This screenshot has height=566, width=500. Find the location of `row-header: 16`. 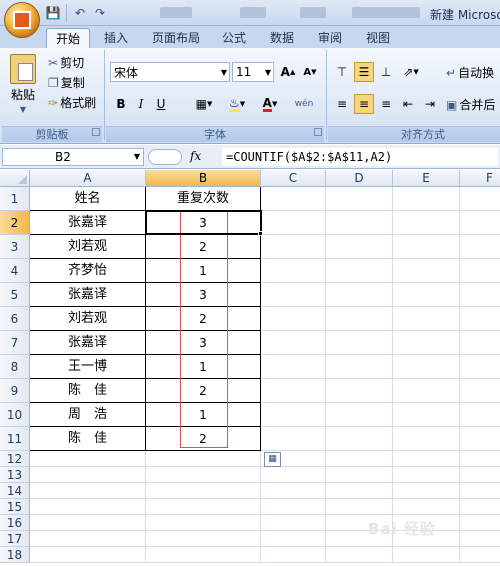

row-header: 16 is located at coordinates (15, 523).